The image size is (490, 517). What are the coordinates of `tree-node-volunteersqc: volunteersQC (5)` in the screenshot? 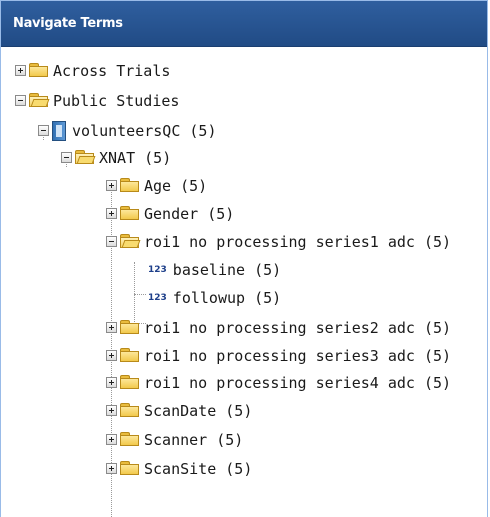 It's located at (127, 131).